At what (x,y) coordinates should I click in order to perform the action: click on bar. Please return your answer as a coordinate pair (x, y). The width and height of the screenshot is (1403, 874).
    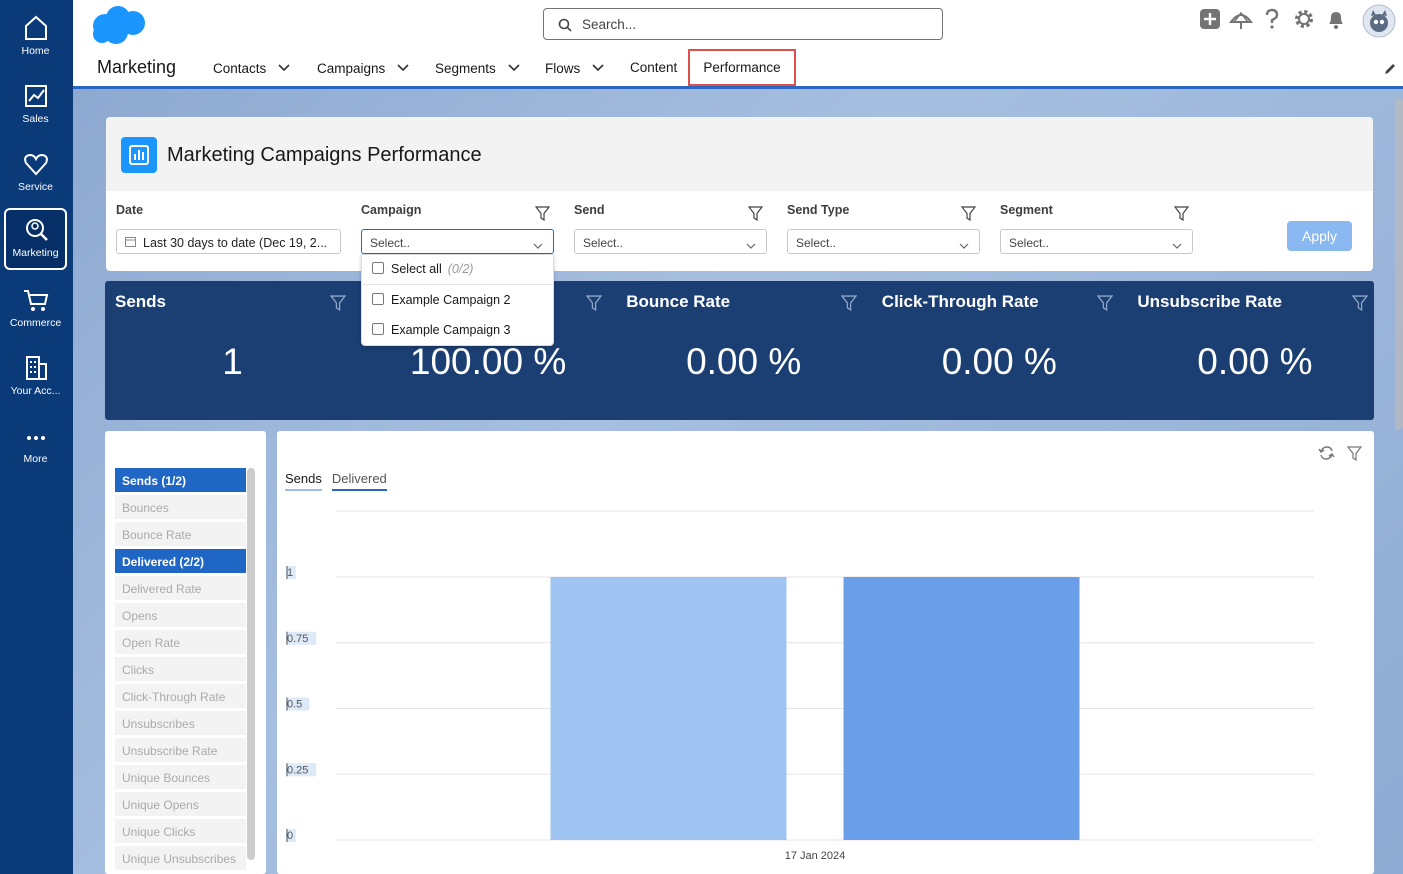
    Looking at the image, I should click on (961, 708).